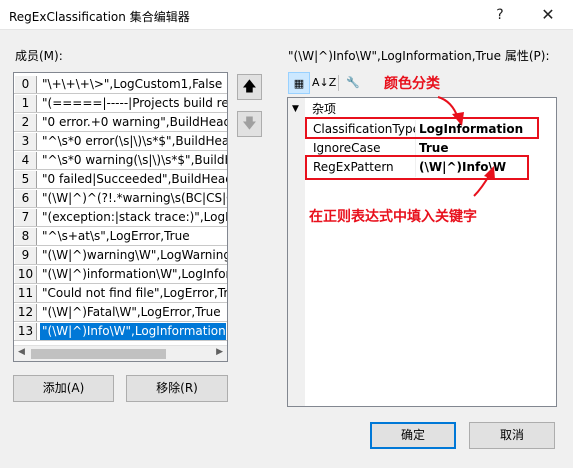  Describe the element at coordinates (135, 160) in the screenshot. I see `list-item-text: "^\s*0 warning(\s|\)\s*$",BuildHe` at that location.